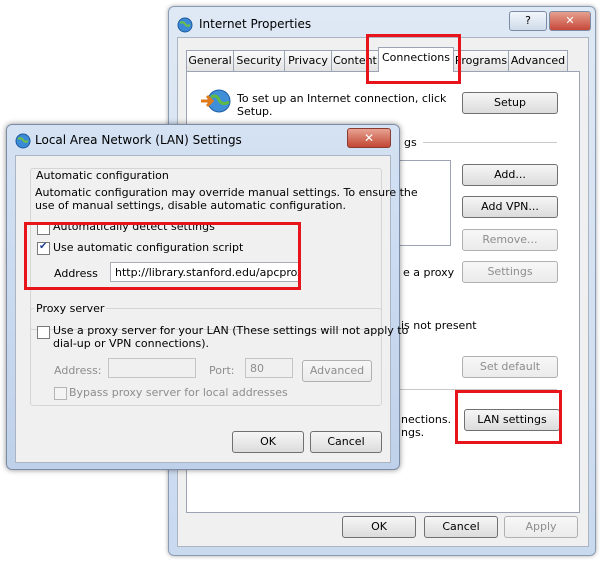 The height and width of the screenshot is (561, 602). What do you see at coordinates (102, 175) in the screenshot?
I see `auto-config-heading: Automatic configuration` at bounding box center [102, 175].